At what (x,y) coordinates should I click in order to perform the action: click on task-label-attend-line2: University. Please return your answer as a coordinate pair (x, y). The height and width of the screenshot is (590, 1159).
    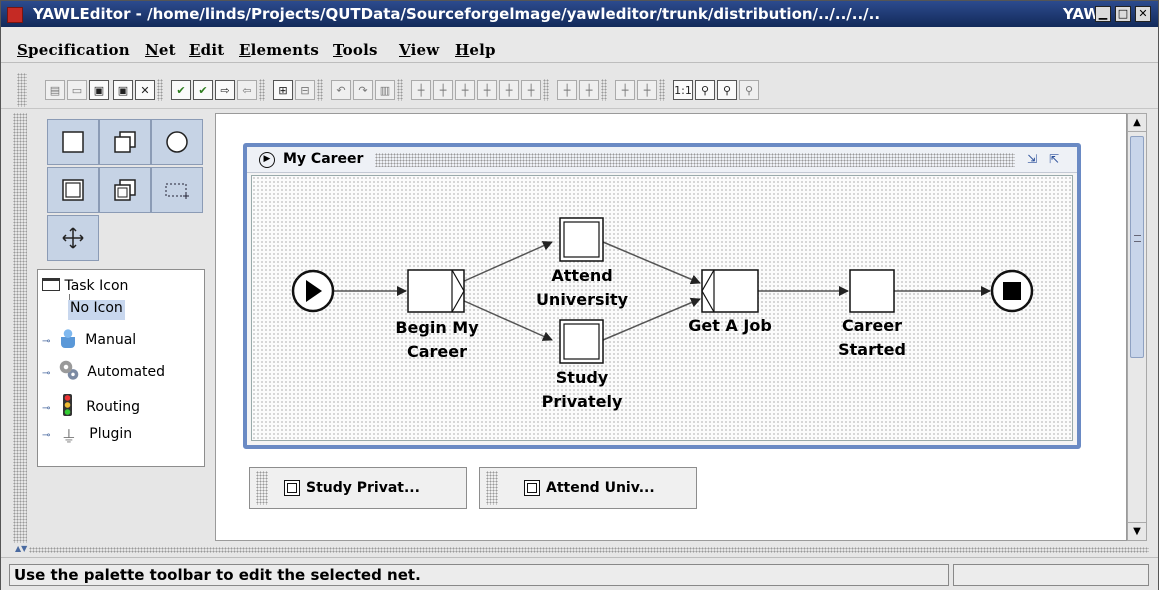
    Looking at the image, I should click on (582, 299).